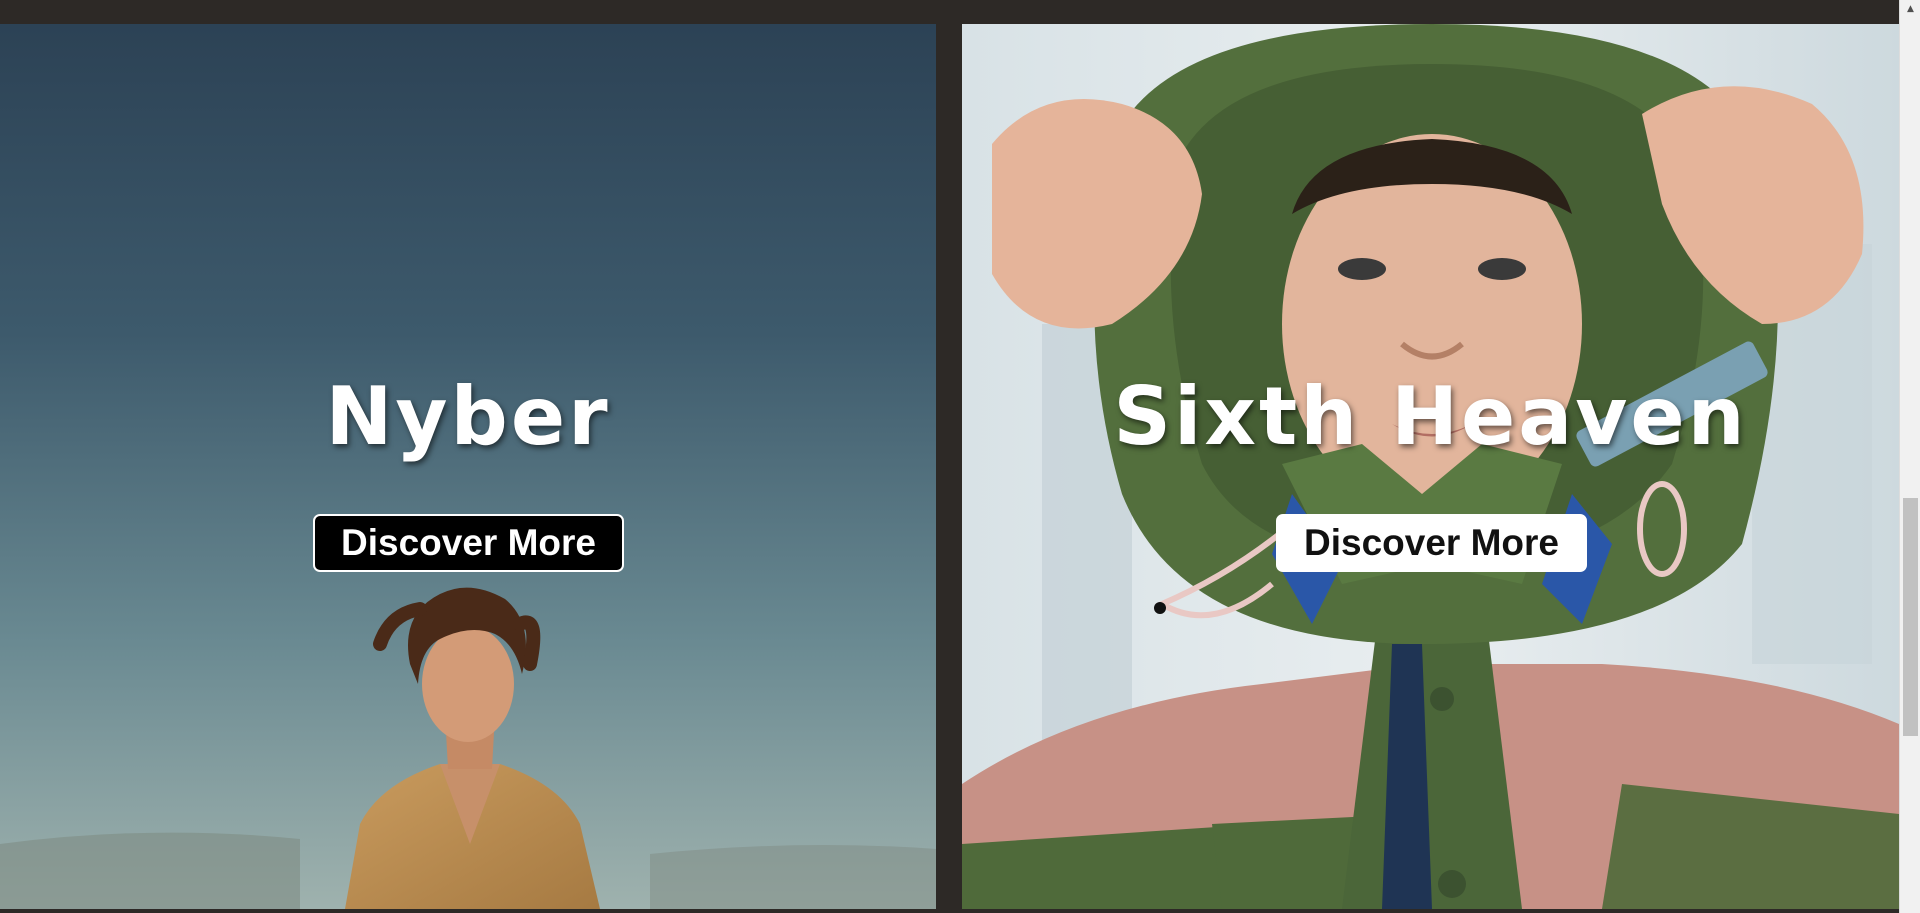 Image resolution: width=1920 pixels, height=913 pixels. What do you see at coordinates (1910, 617) in the screenshot?
I see `scrollbar-thumb` at bounding box center [1910, 617].